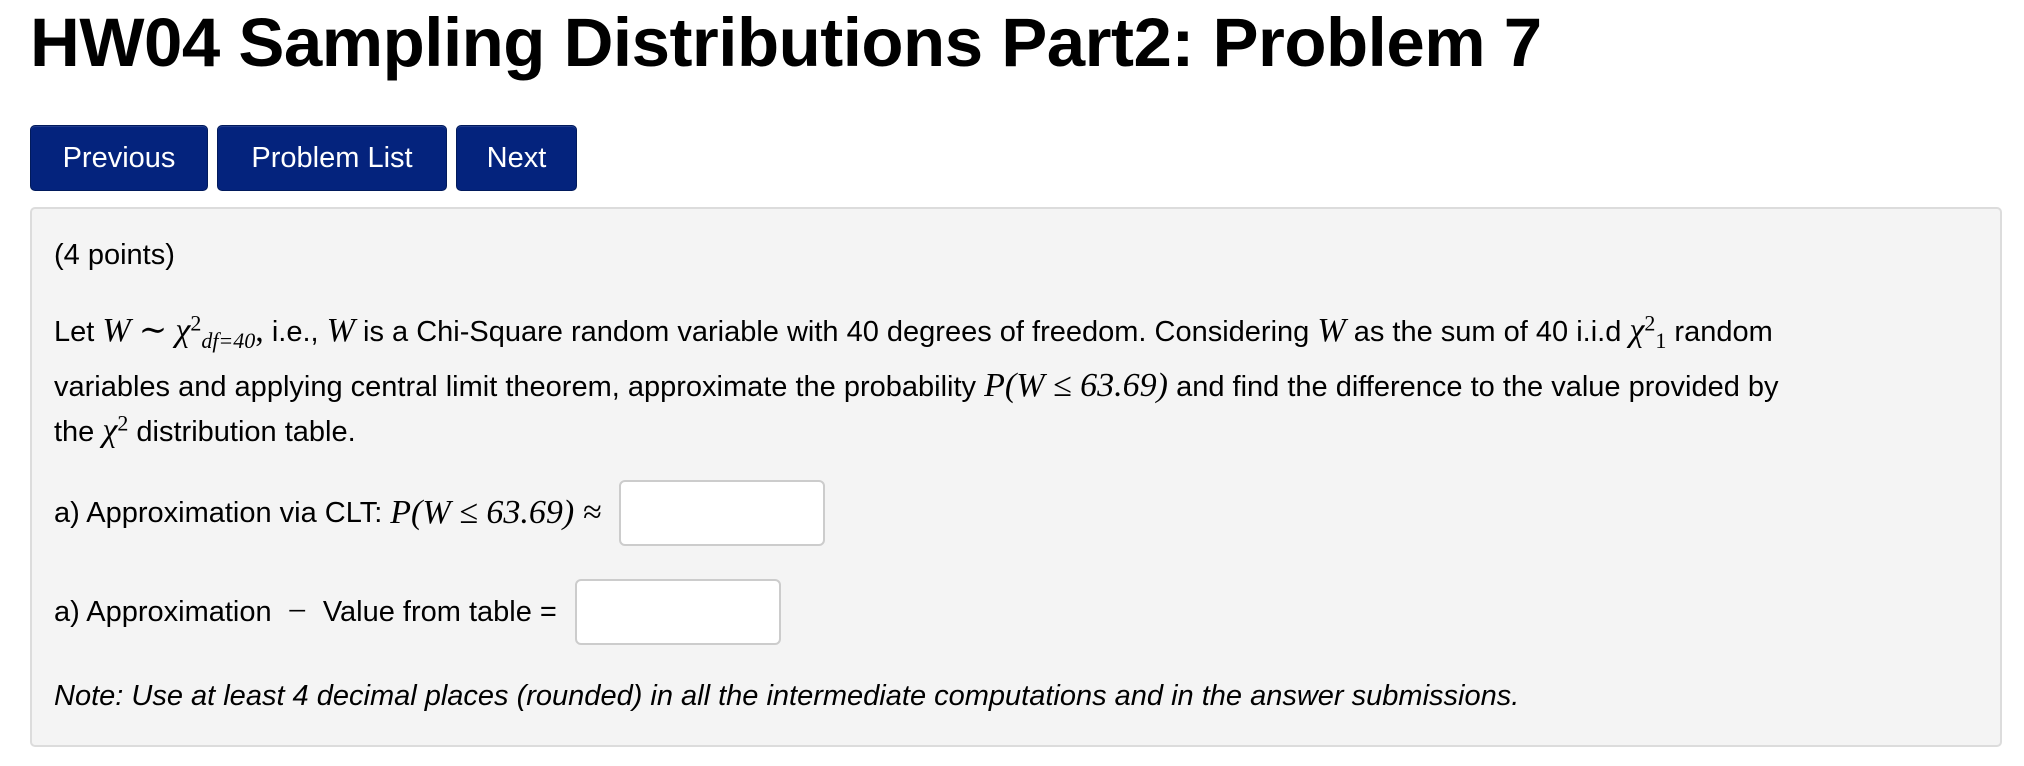 The width and height of the screenshot is (2024, 766). I want to click on text-ie: i.e.,, so click(295, 332).